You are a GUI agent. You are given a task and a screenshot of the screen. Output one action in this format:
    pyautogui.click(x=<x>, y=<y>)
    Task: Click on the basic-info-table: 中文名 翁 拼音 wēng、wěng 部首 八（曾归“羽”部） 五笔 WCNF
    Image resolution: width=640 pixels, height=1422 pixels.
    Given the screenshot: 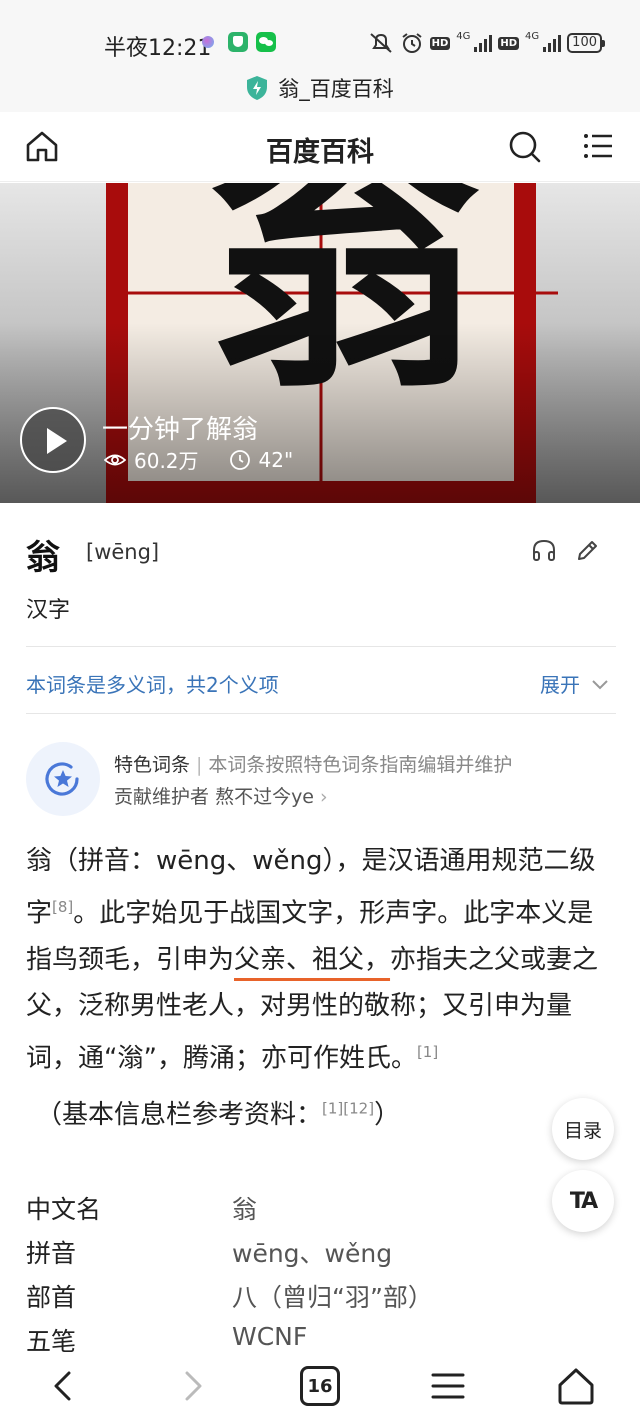 What is the action you would take?
    pyautogui.click(x=286, y=1274)
    